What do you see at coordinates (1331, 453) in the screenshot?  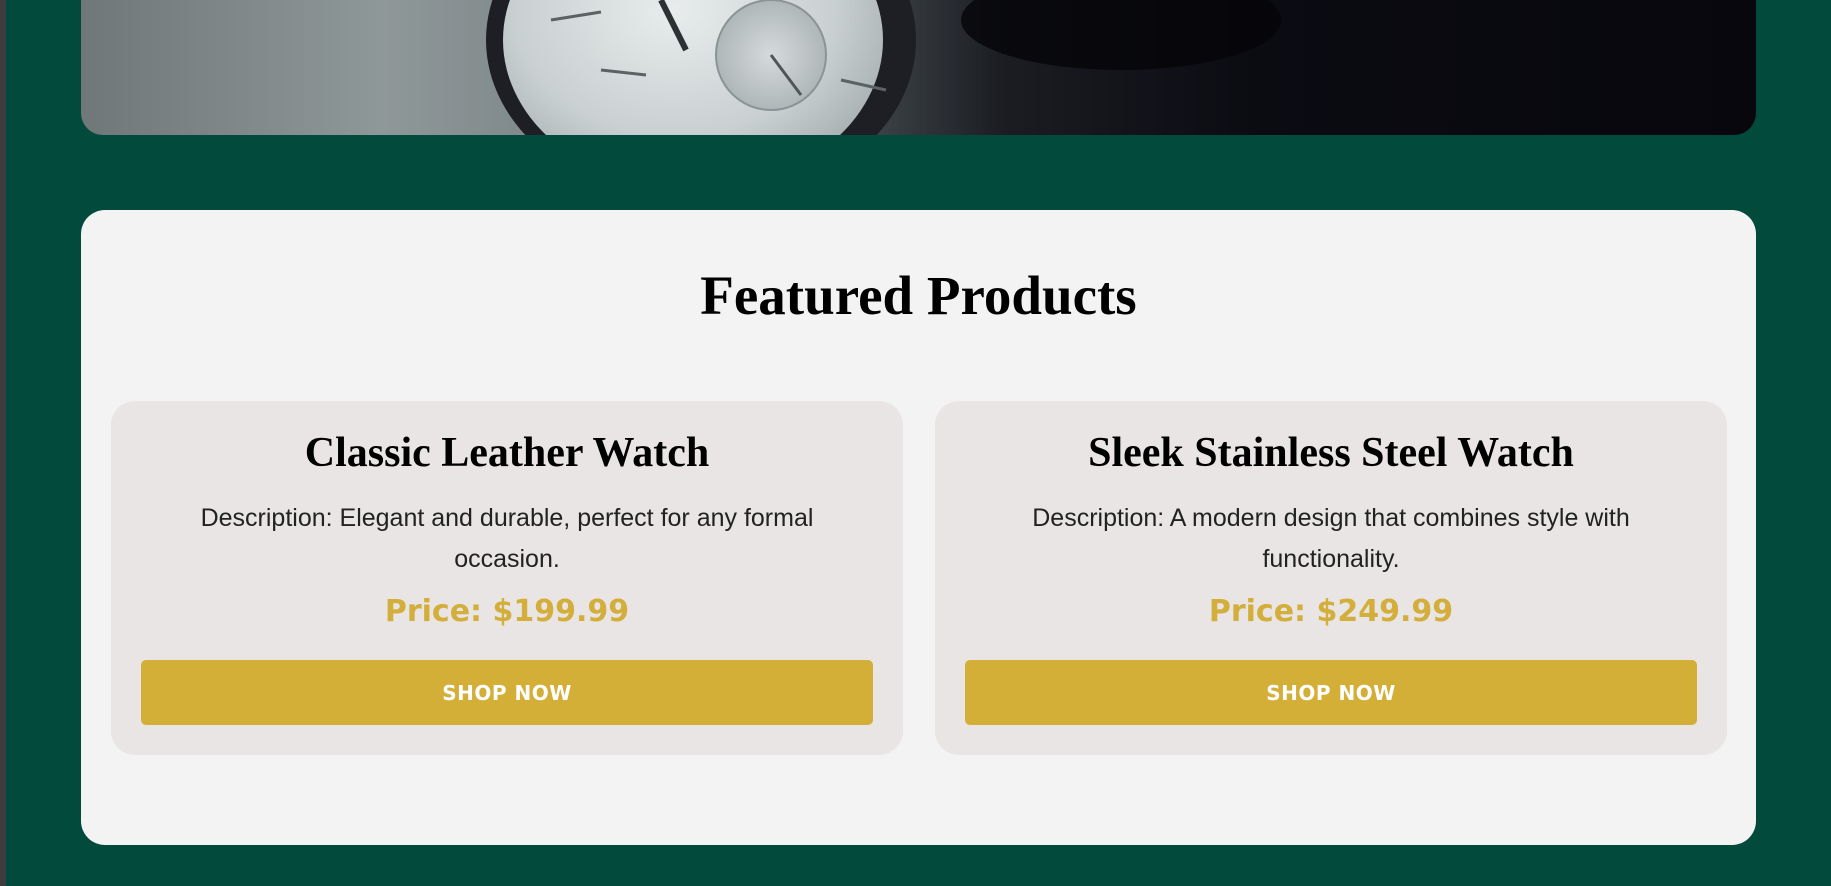 I see `product-name: Sleek Stainless Steel Watch` at bounding box center [1331, 453].